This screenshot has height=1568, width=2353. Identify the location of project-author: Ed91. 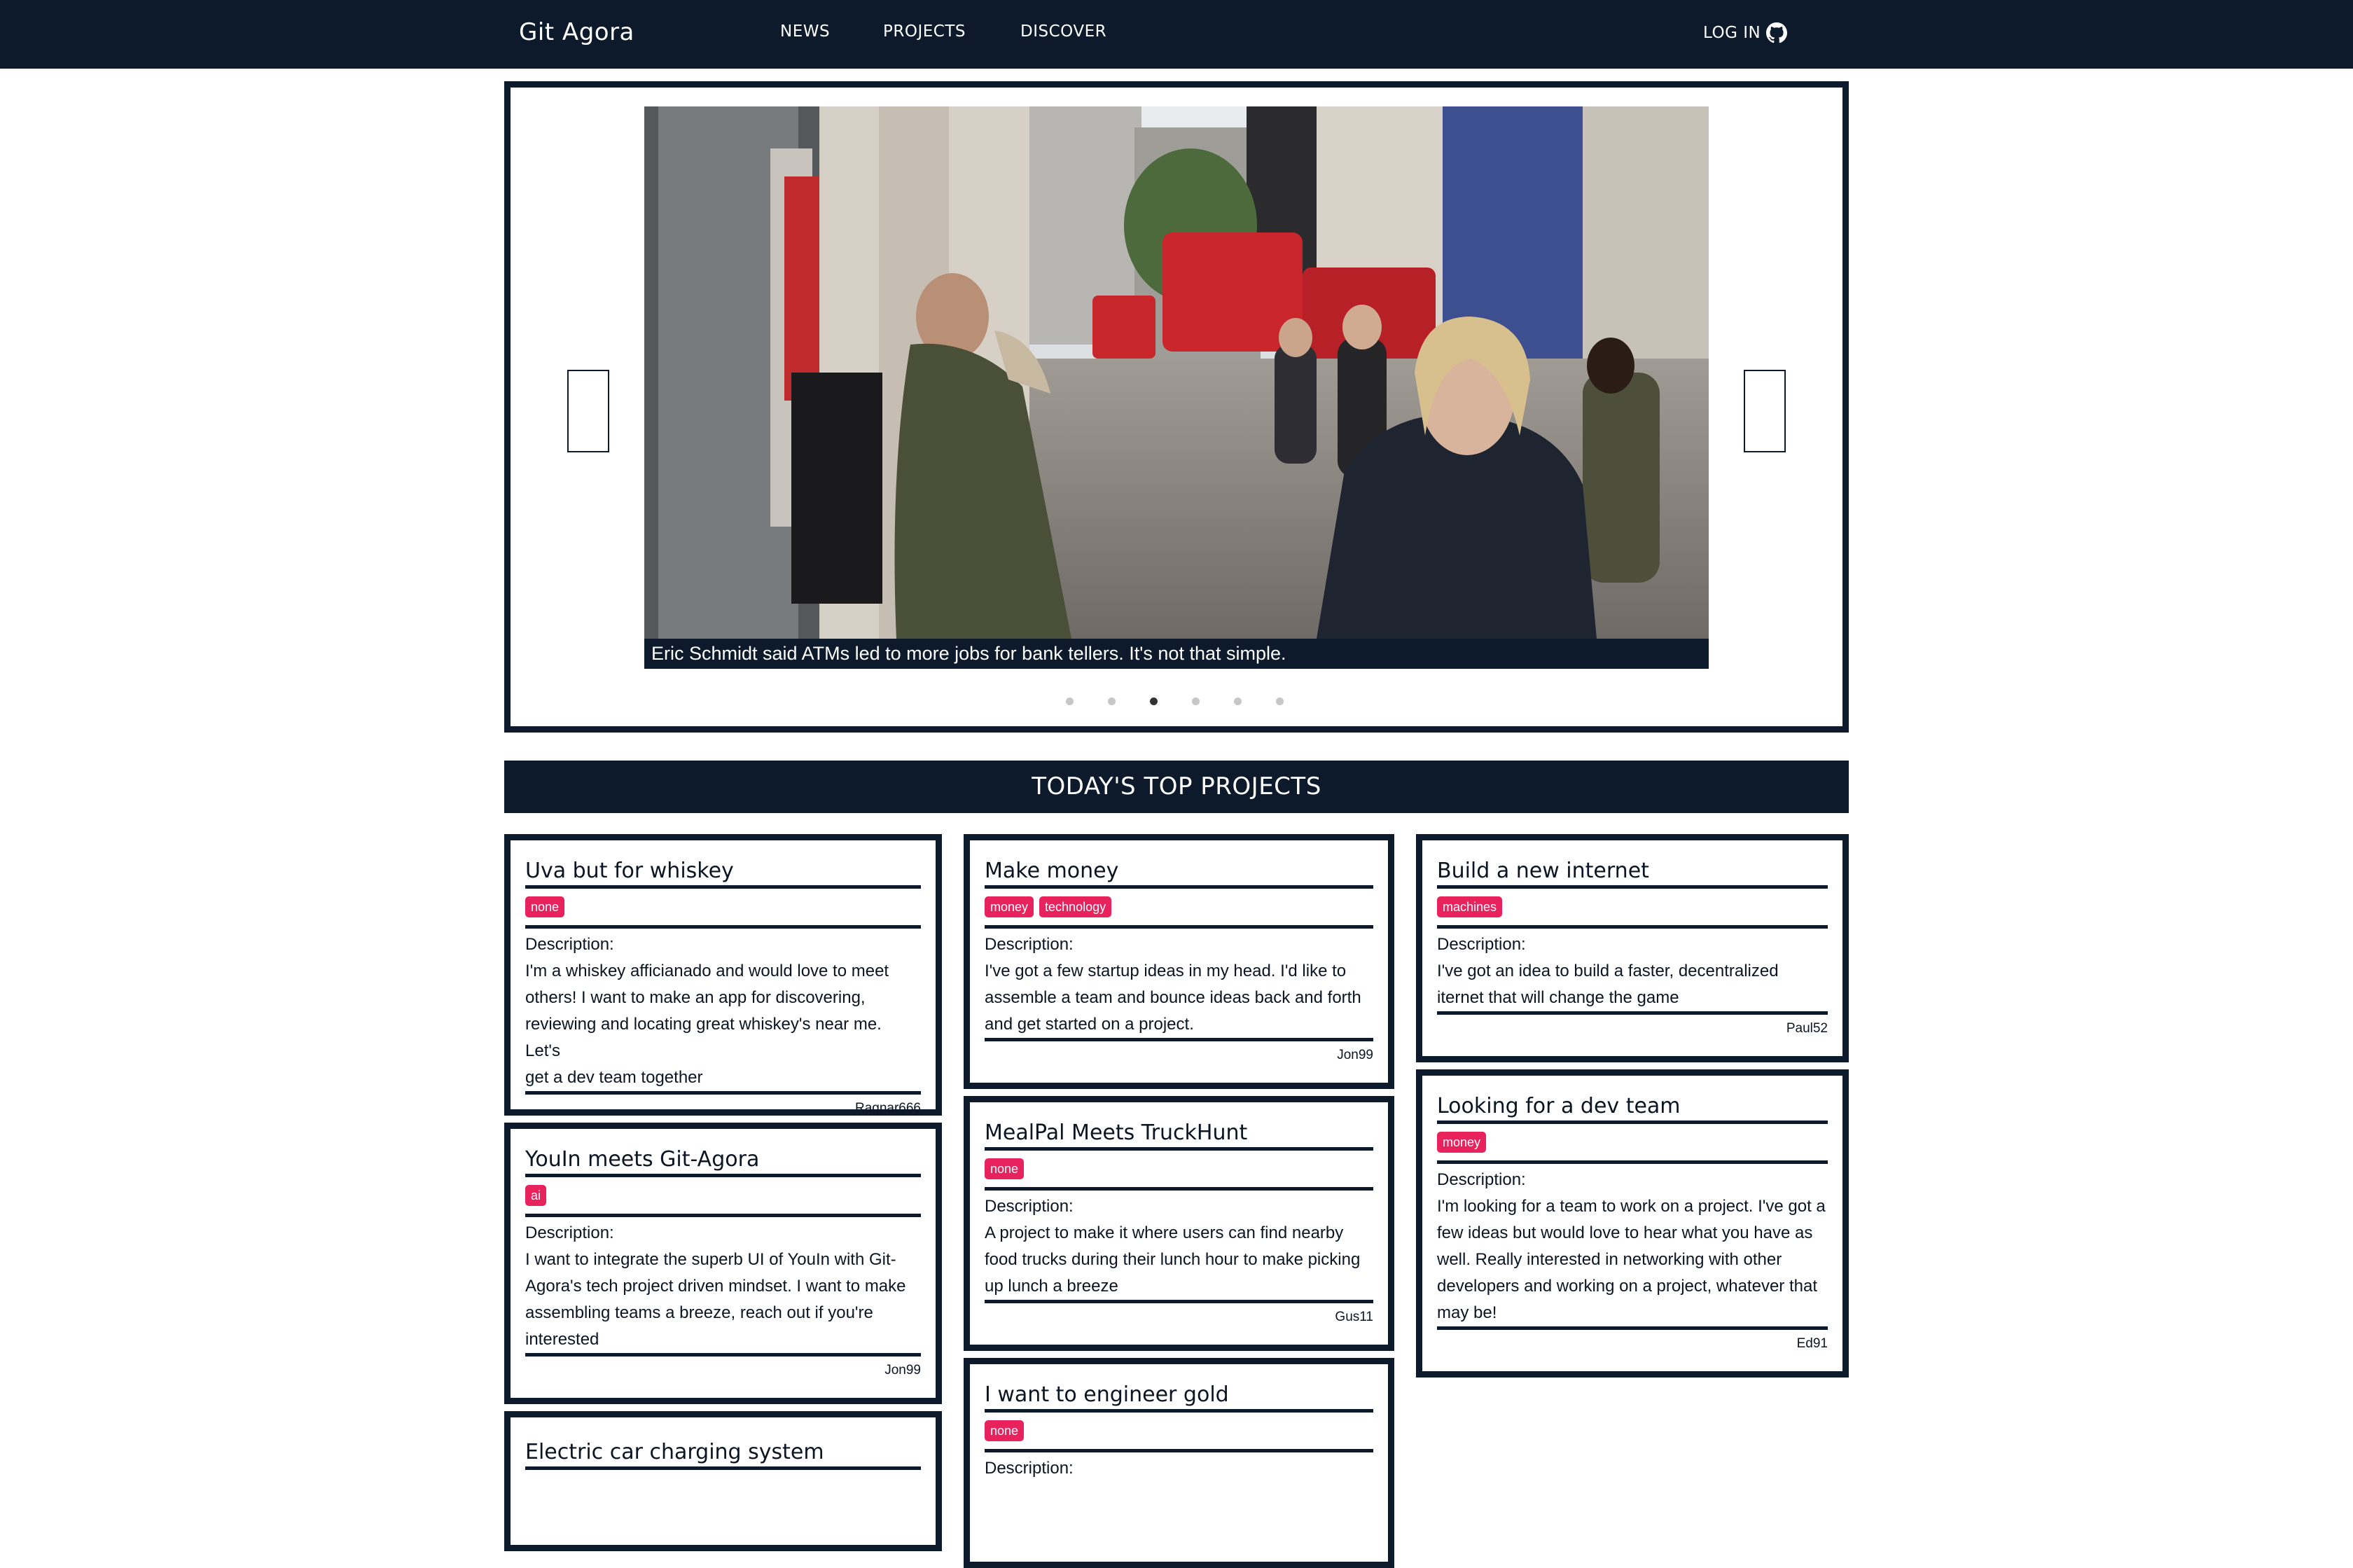
(1632, 1344).